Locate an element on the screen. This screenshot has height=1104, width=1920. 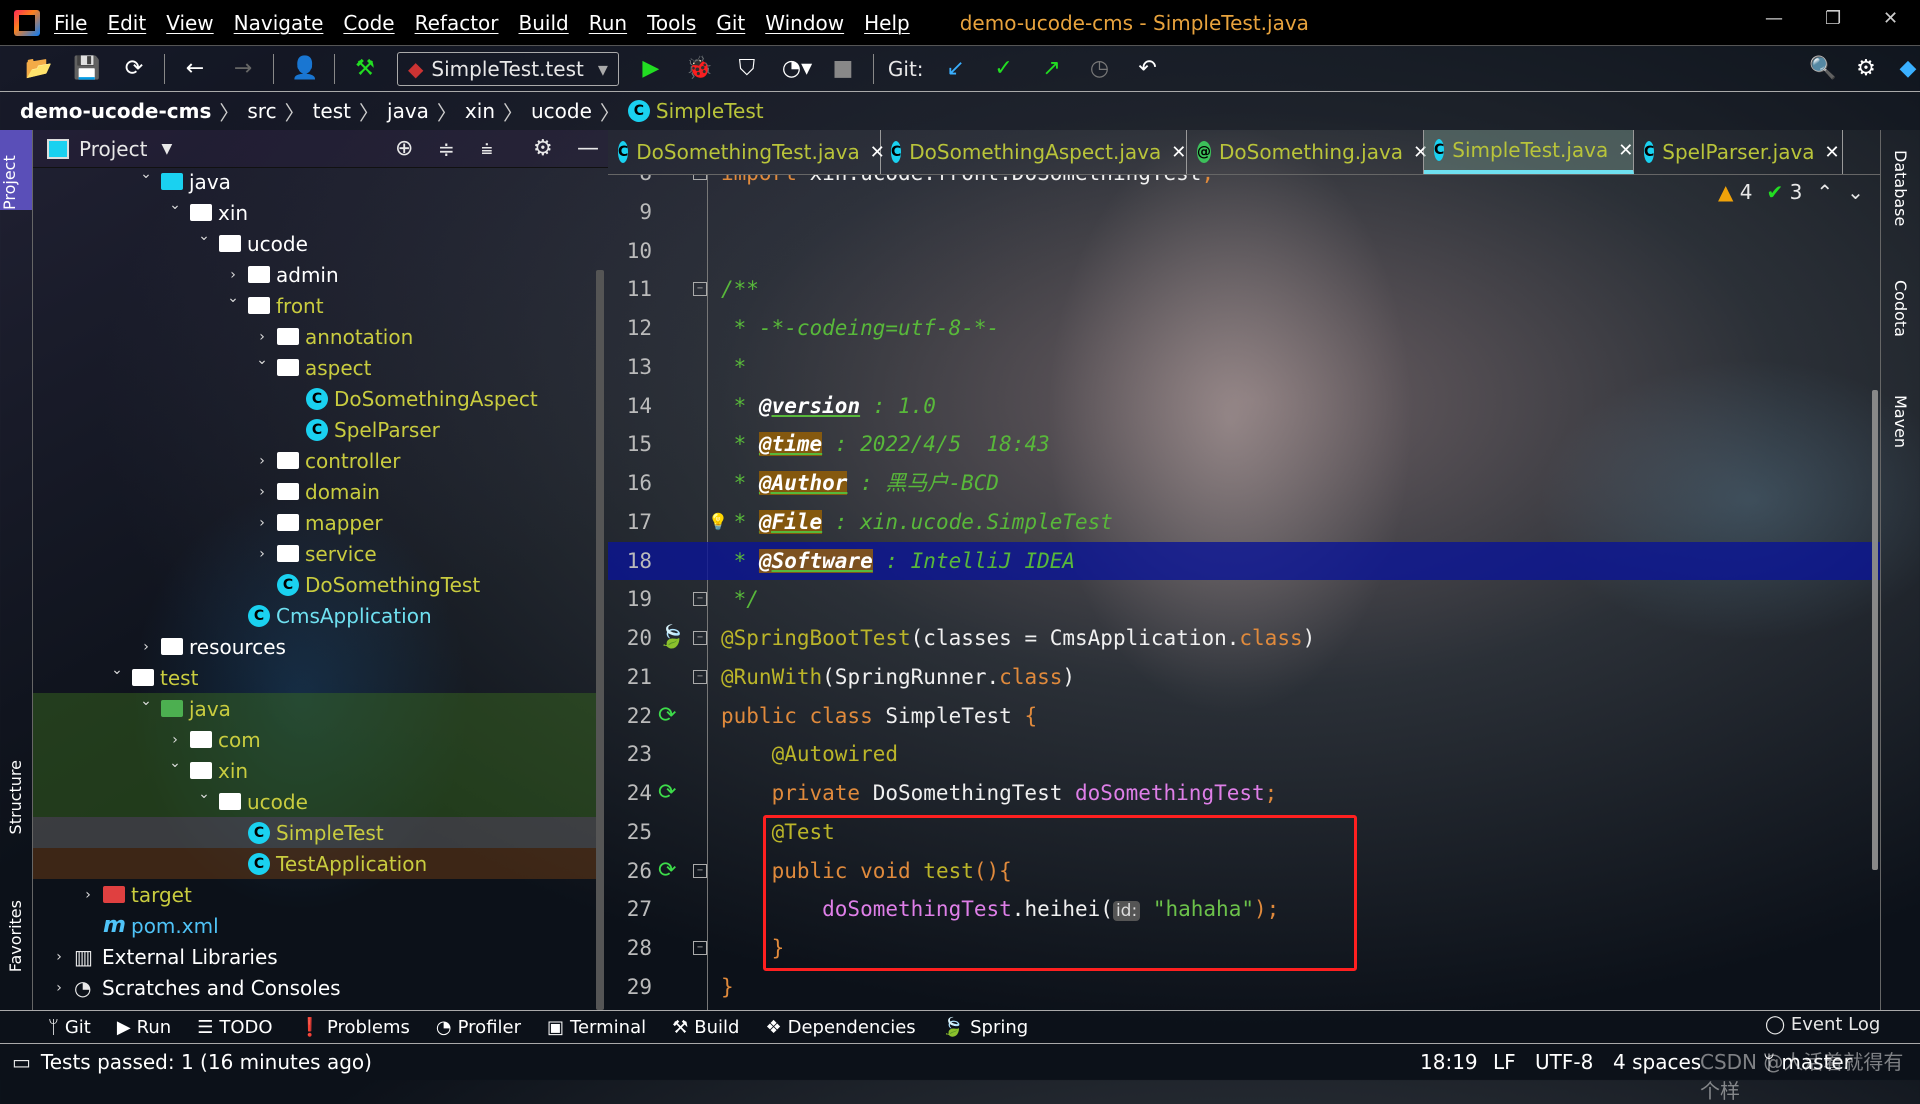
settings-gear-icon: ⚙ is located at coordinates (1866, 68).